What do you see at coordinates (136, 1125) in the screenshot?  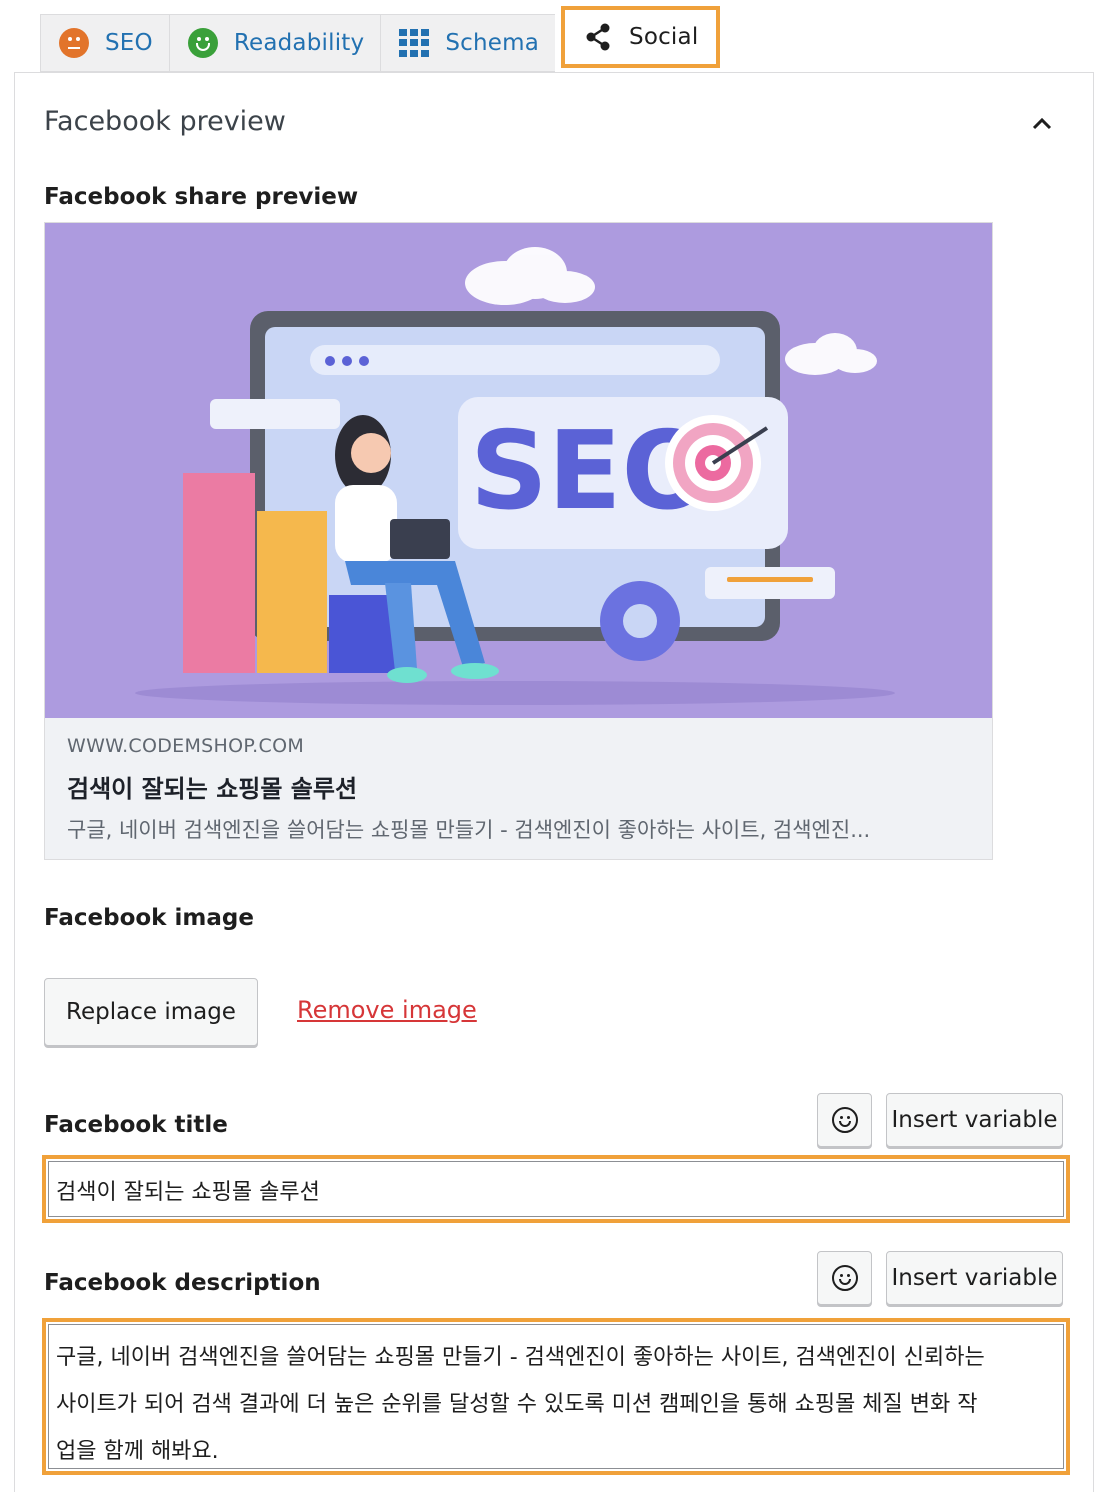 I see `facebook-title-label: Facebook title` at bounding box center [136, 1125].